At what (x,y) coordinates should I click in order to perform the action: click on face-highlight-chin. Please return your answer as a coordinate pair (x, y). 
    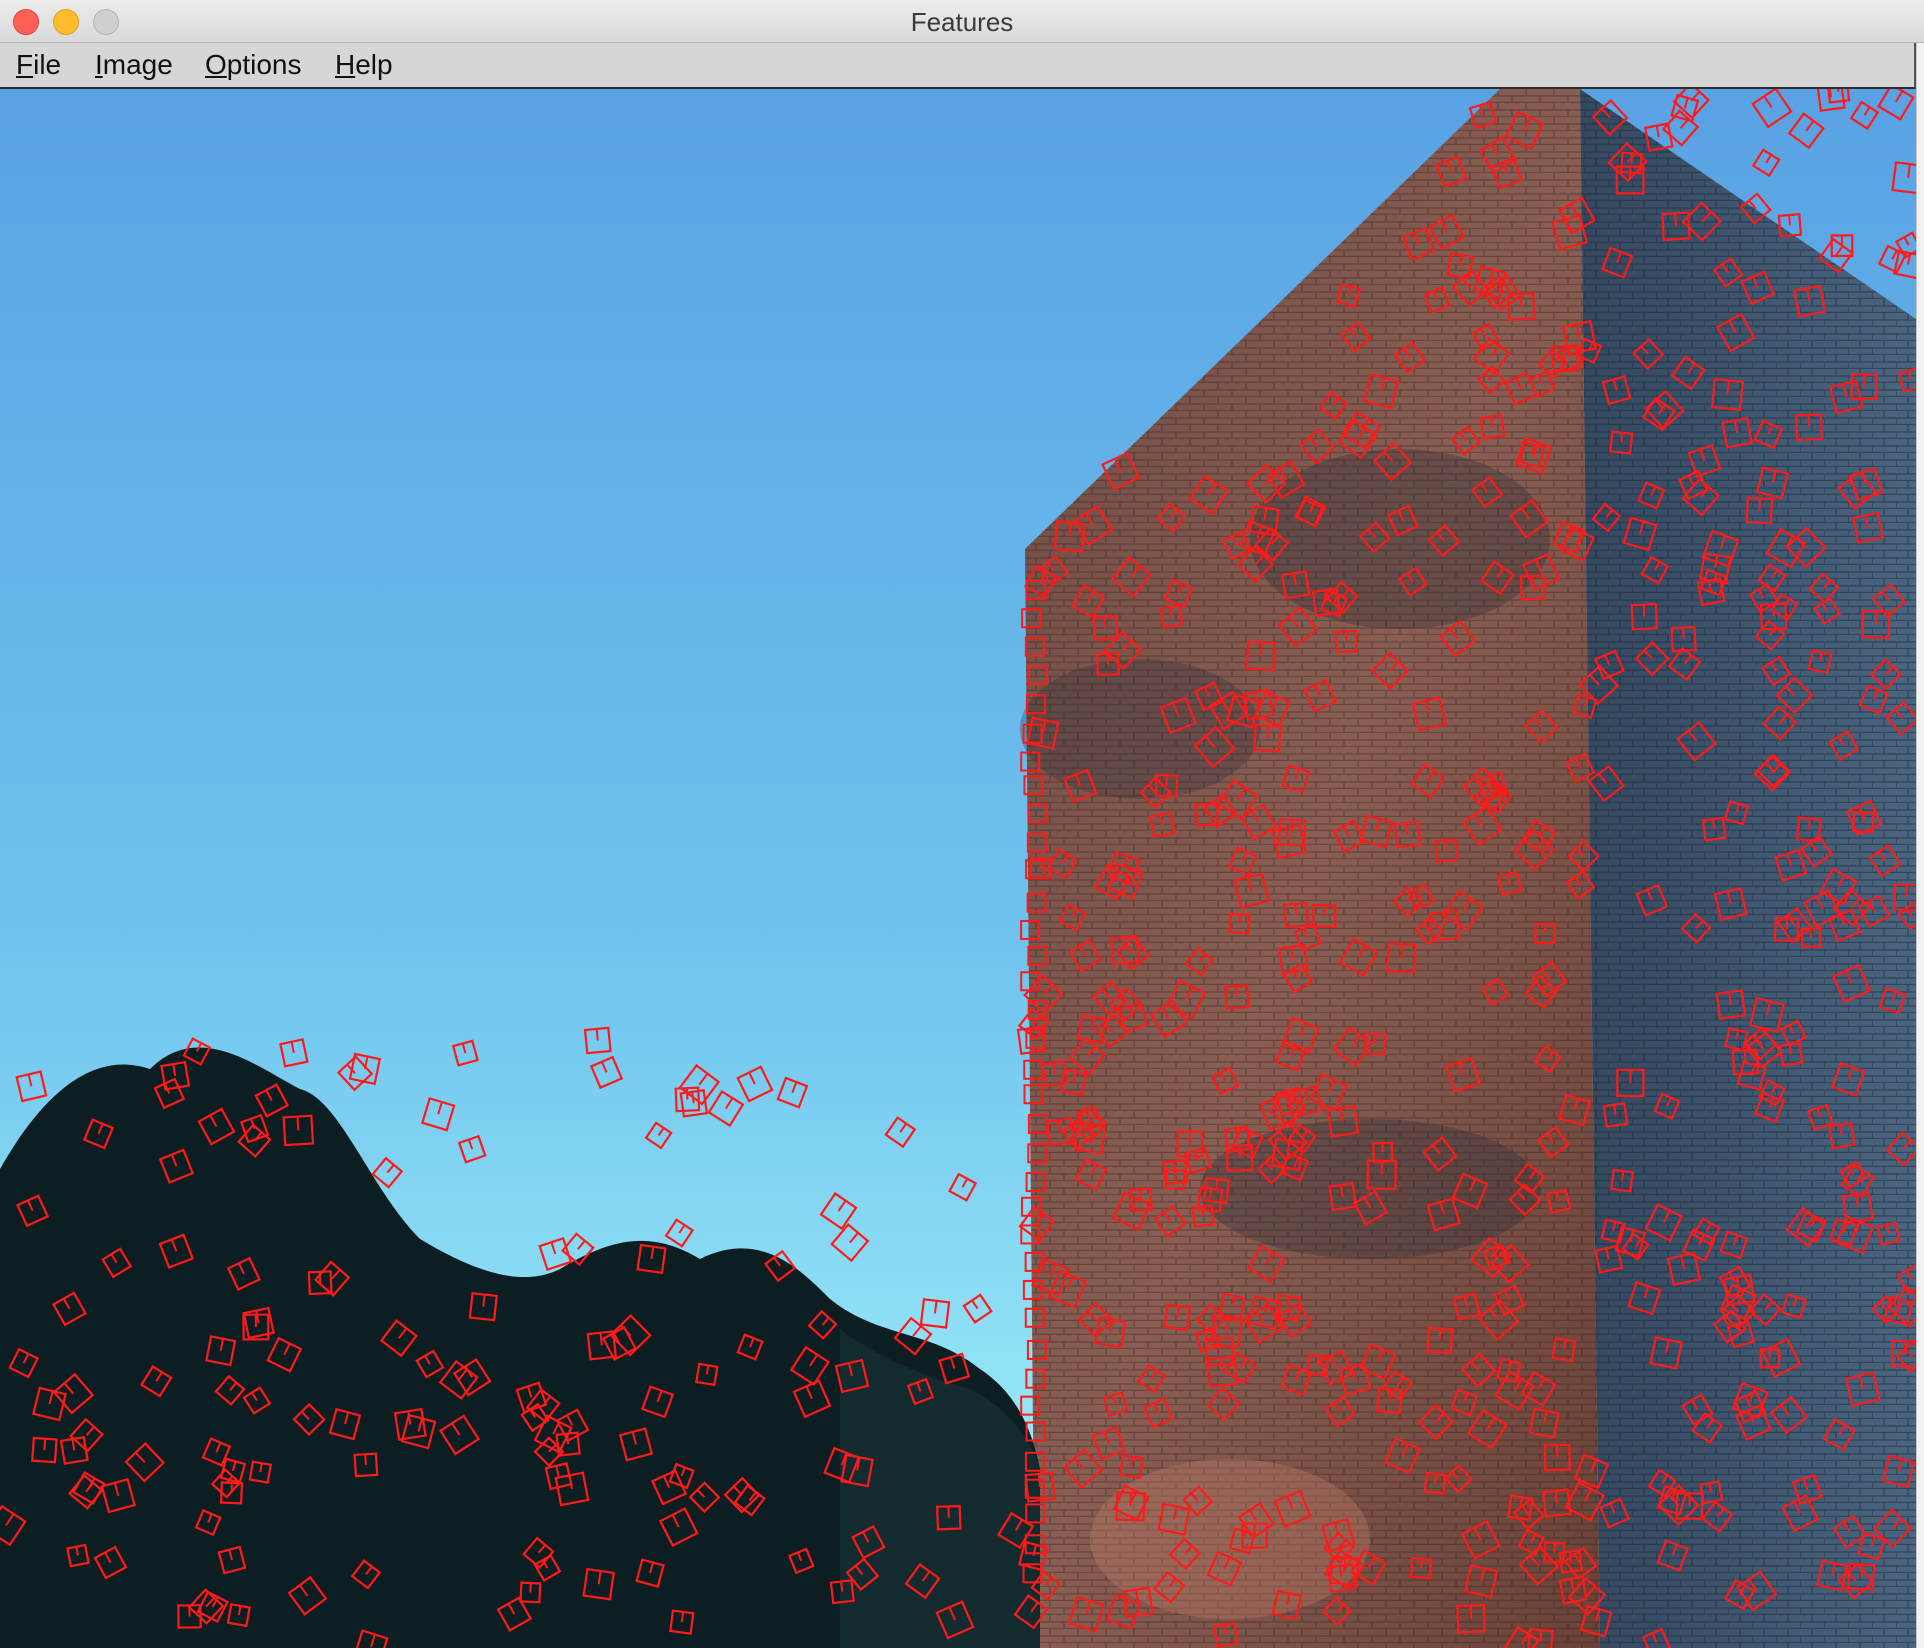
    Looking at the image, I should click on (1230, 1539).